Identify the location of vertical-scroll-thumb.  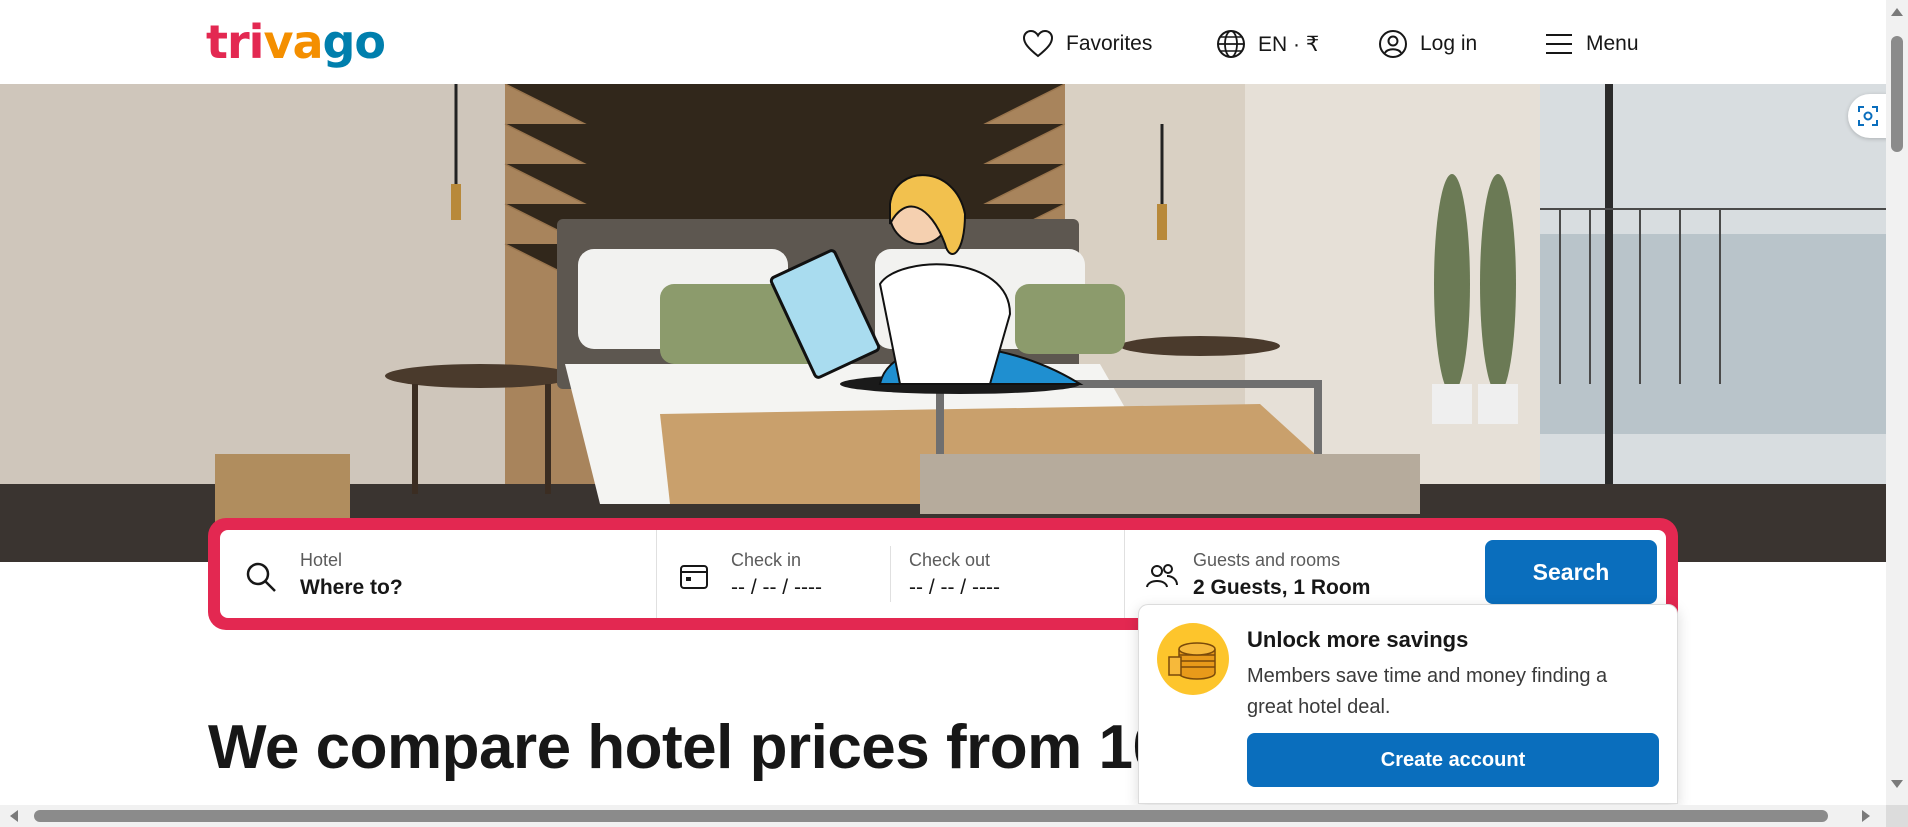
(1897, 94).